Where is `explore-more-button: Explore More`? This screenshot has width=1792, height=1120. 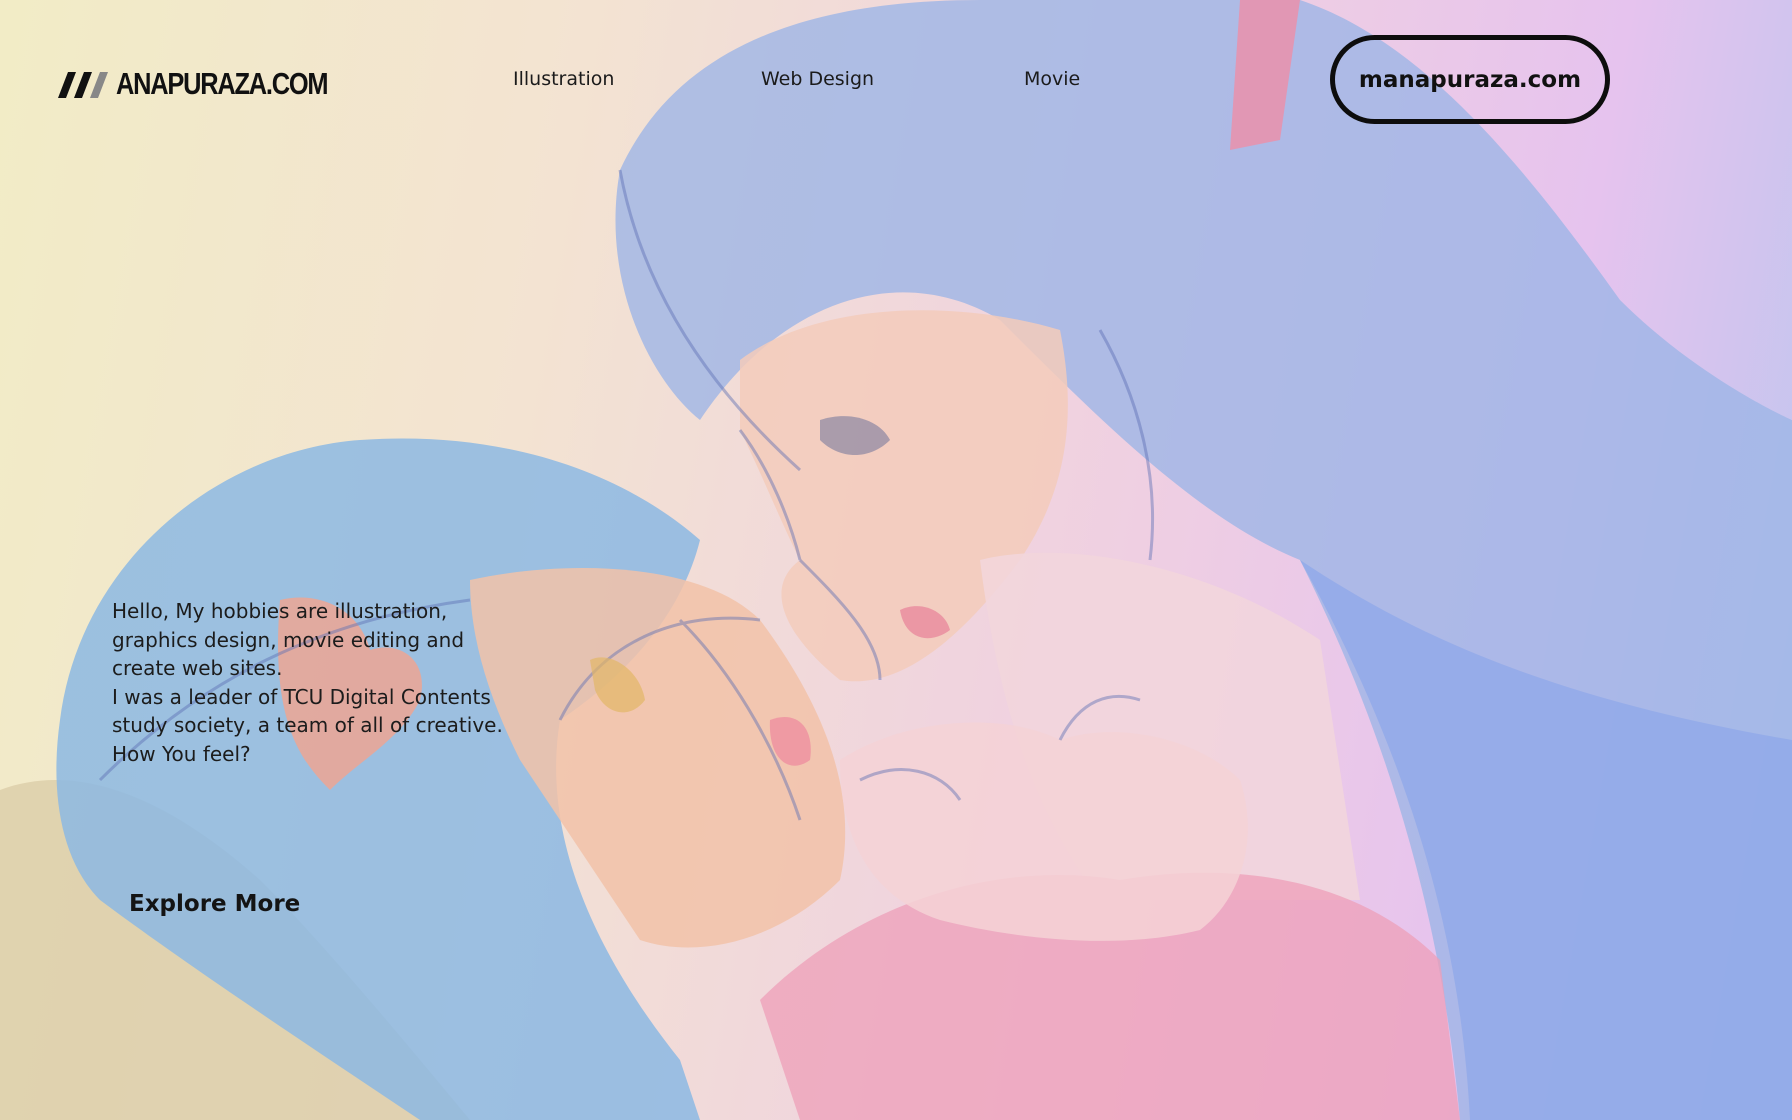
explore-more-button: Explore More is located at coordinates (214, 904).